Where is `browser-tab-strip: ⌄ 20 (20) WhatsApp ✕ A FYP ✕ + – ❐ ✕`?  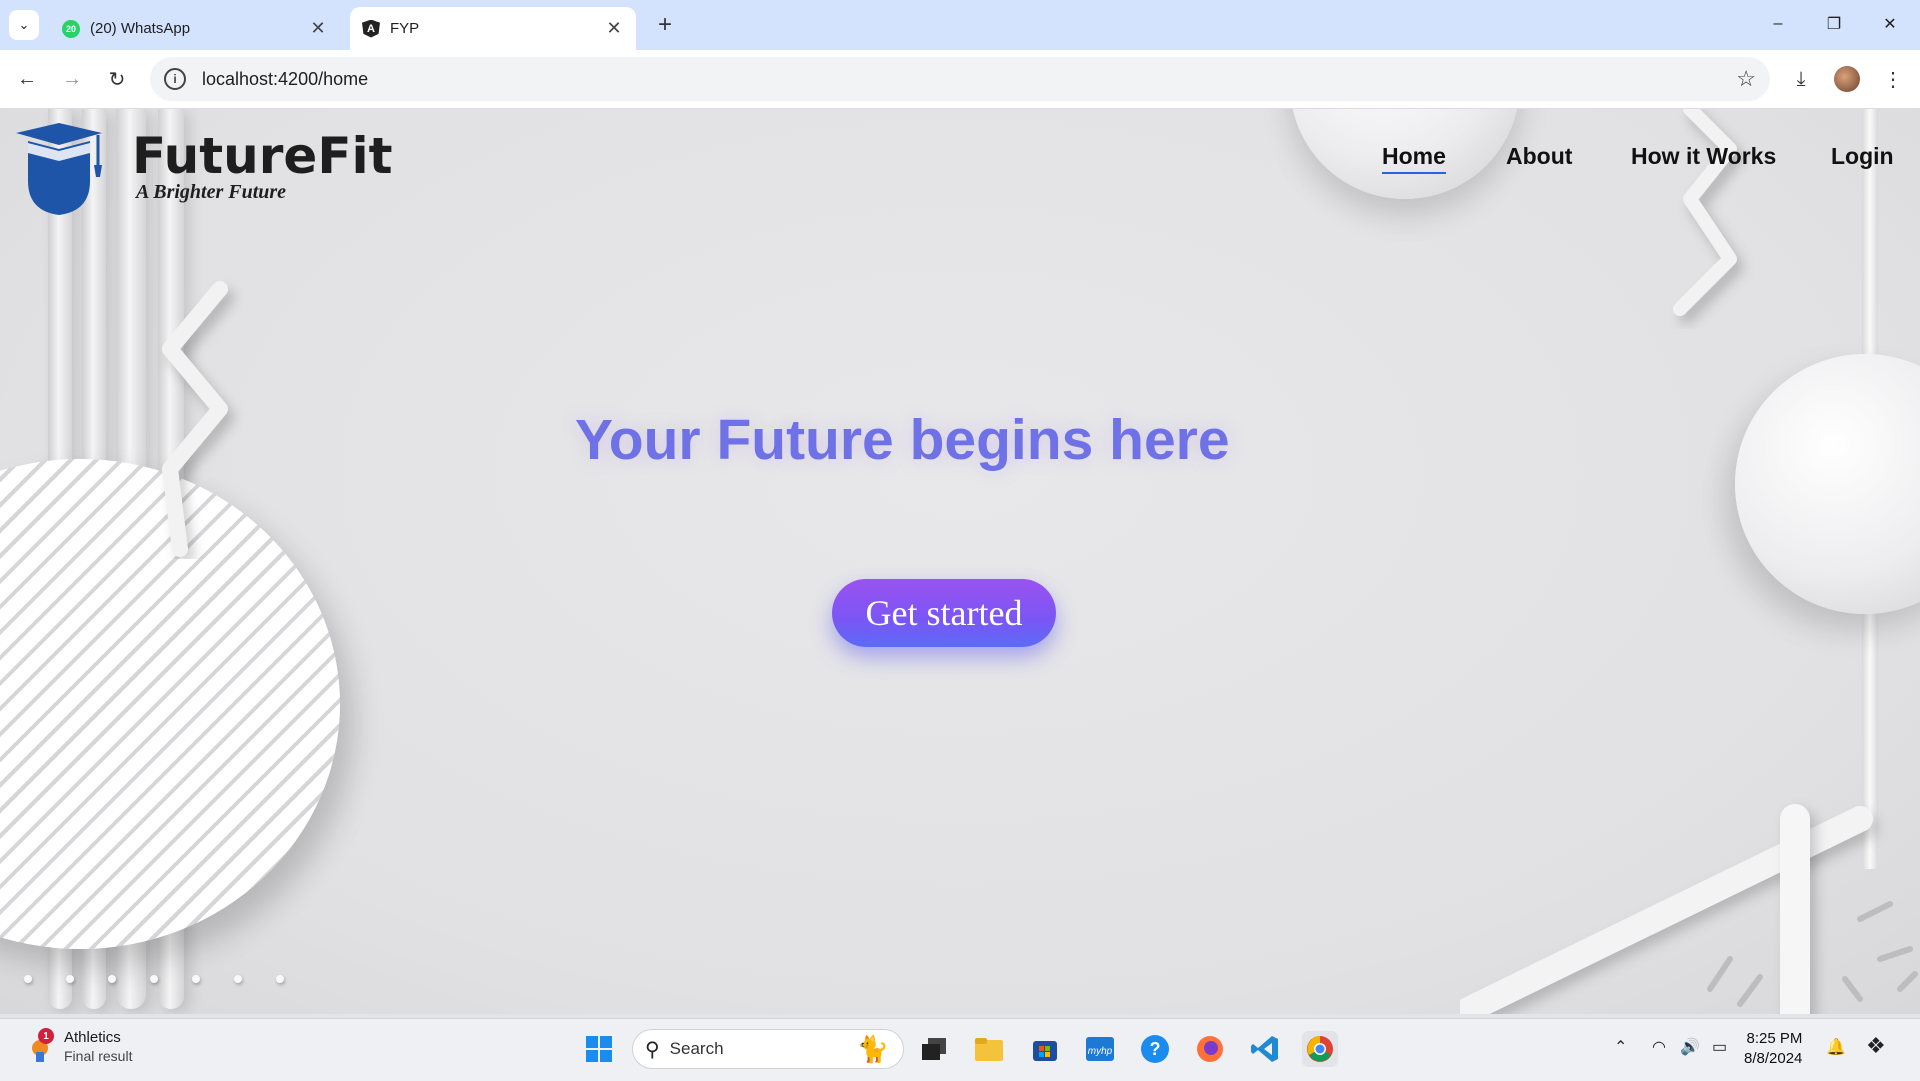
browser-tab-strip: ⌄ 20 (20) WhatsApp ✕ A FYP ✕ + – ❐ ✕ is located at coordinates (960, 25).